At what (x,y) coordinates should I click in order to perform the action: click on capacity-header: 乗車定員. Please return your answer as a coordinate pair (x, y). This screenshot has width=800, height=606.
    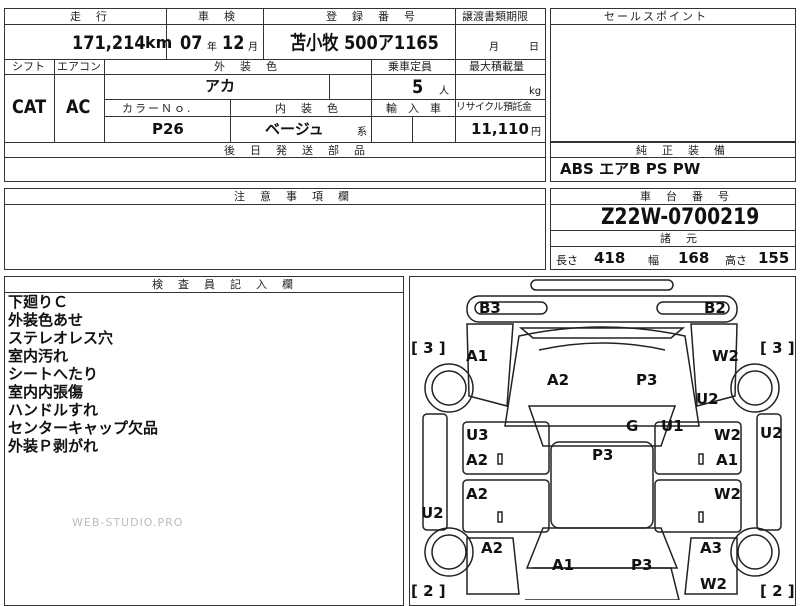
    Looking at the image, I should click on (410, 66).